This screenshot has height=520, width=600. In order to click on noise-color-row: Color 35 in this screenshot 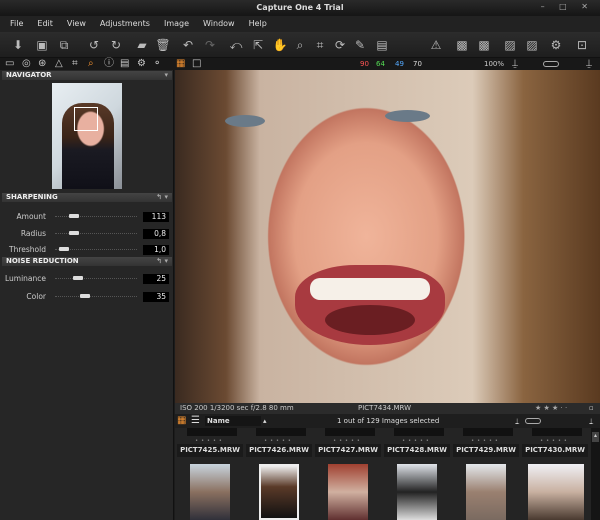, I will do `click(87, 297)`.